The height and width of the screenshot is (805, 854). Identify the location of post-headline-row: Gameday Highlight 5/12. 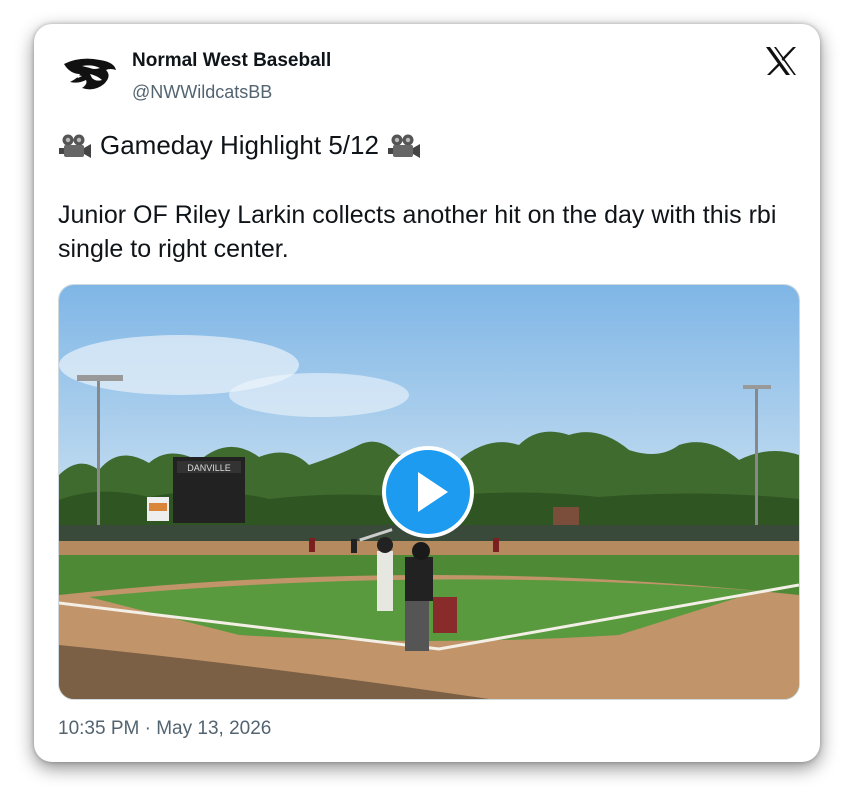
(239, 145).